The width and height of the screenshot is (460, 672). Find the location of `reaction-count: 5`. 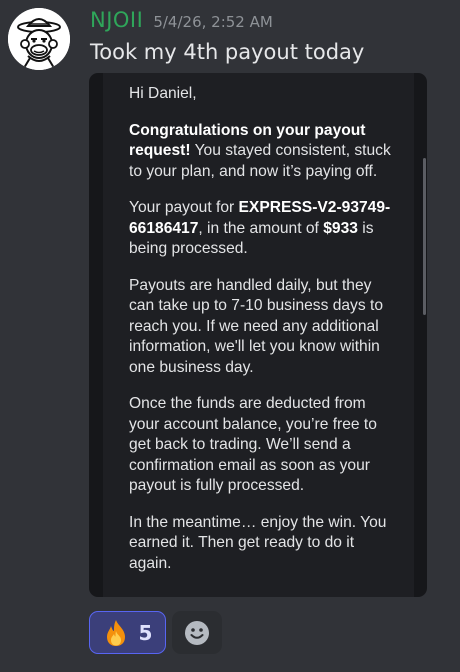

reaction-count: 5 is located at coordinates (145, 632).